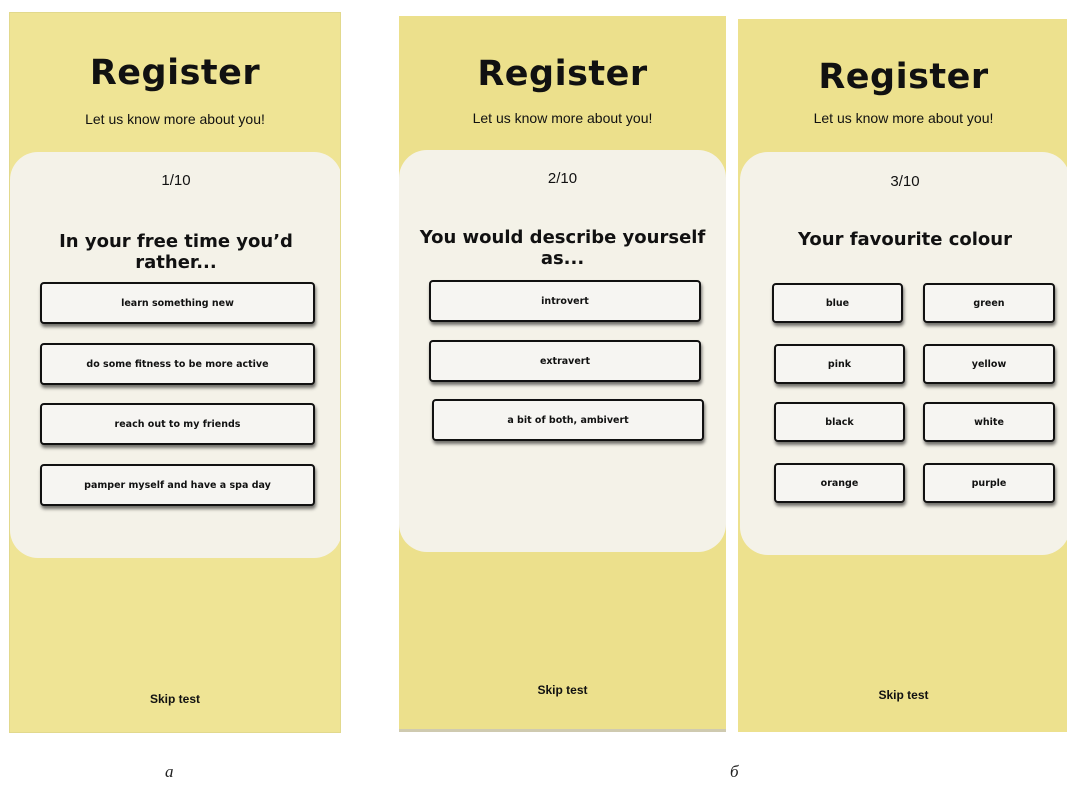  I want to click on color-option-yellow: yellow, so click(989, 364).